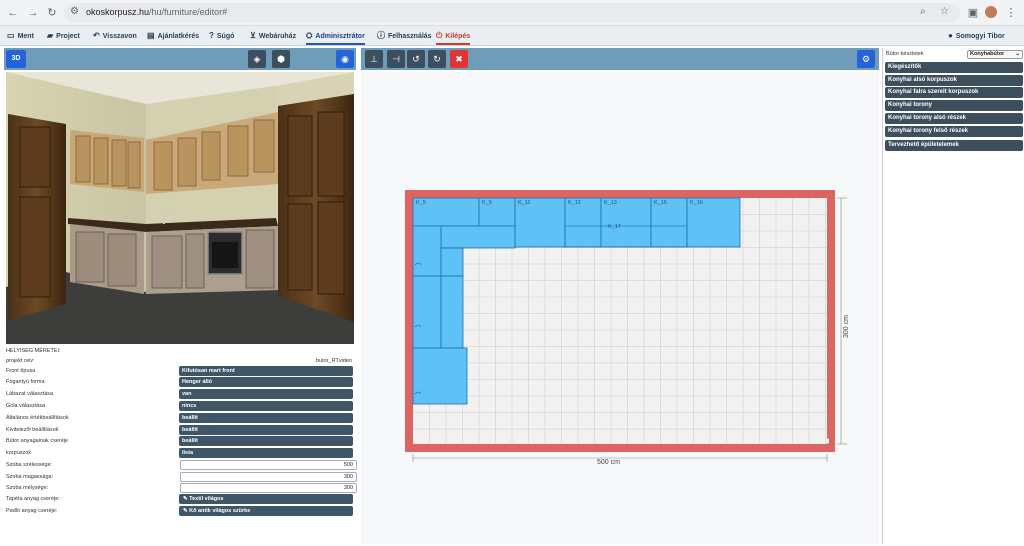  Describe the element at coordinates (33, 13) in the screenshot. I see `forward-icon: →` at that location.